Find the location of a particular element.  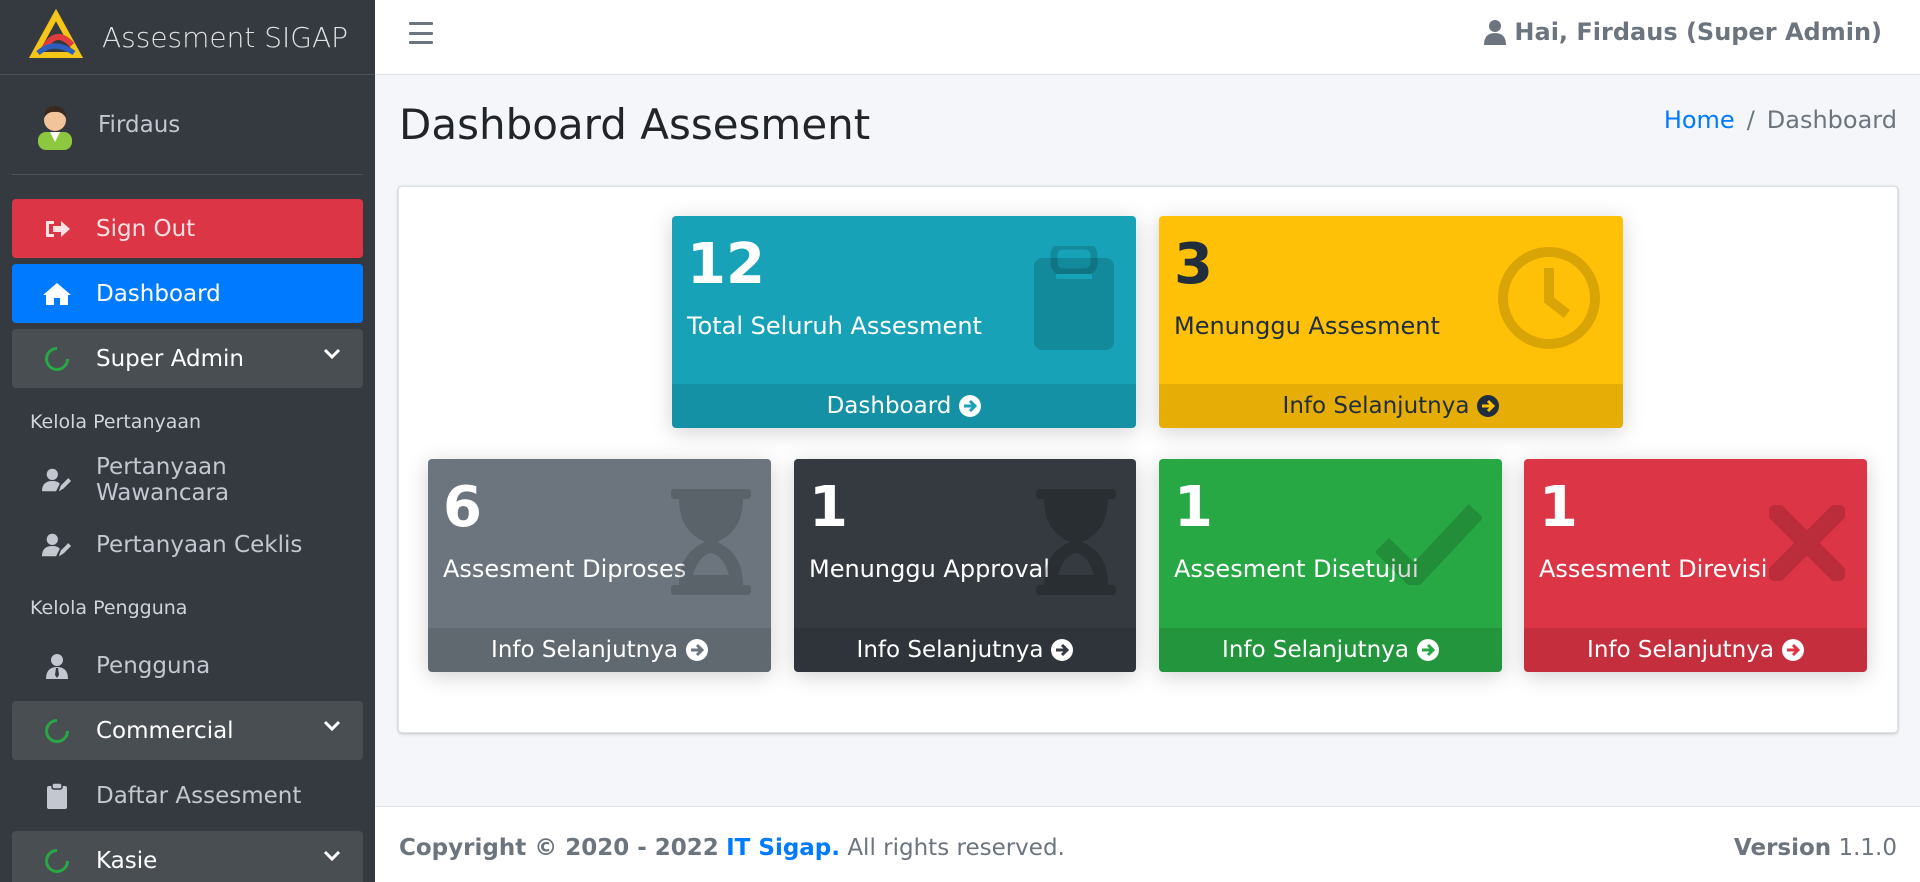

avatar is located at coordinates (55, 127).